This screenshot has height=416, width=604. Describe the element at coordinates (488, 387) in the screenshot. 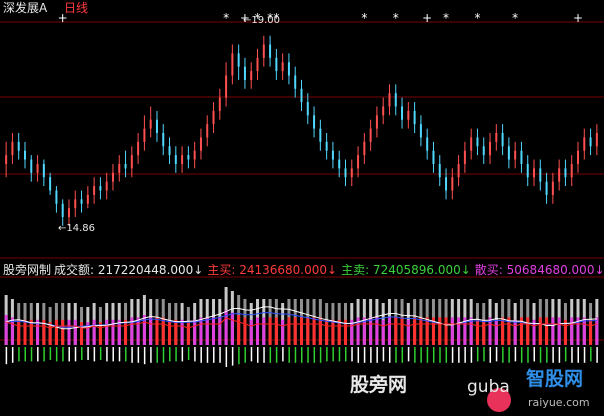

I see `watermark-text-2: guba` at that location.